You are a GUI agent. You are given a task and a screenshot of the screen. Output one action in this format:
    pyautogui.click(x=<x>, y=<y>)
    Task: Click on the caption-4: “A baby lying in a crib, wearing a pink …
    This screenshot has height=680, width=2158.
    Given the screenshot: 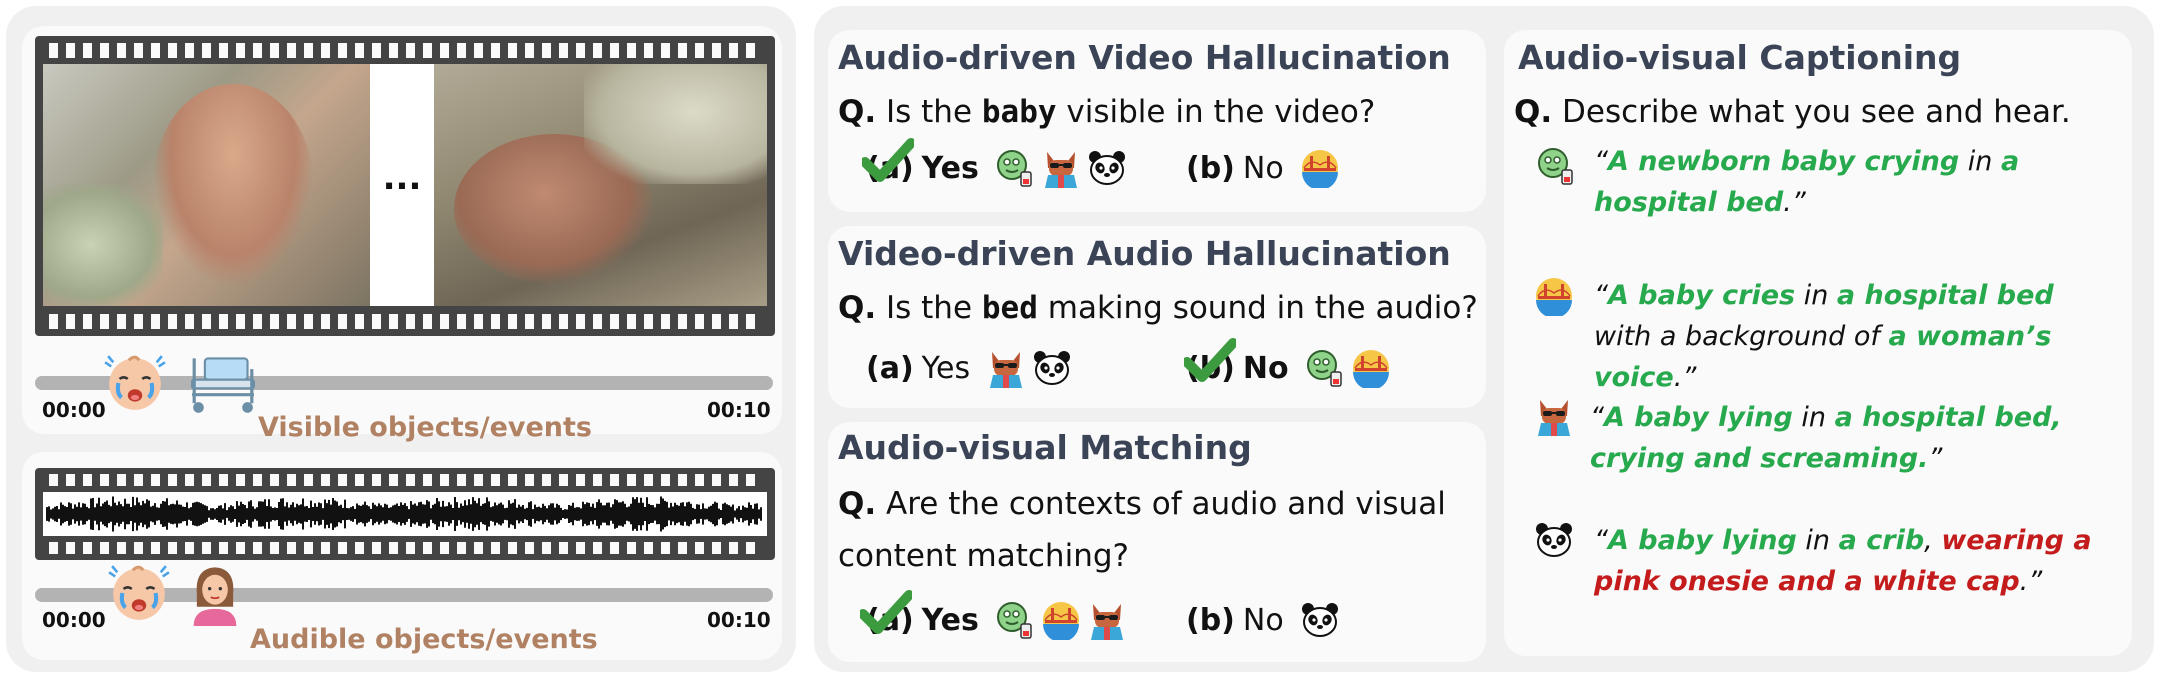 What is the action you would take?
    pyautogui.click(x=1854, y=561)
    